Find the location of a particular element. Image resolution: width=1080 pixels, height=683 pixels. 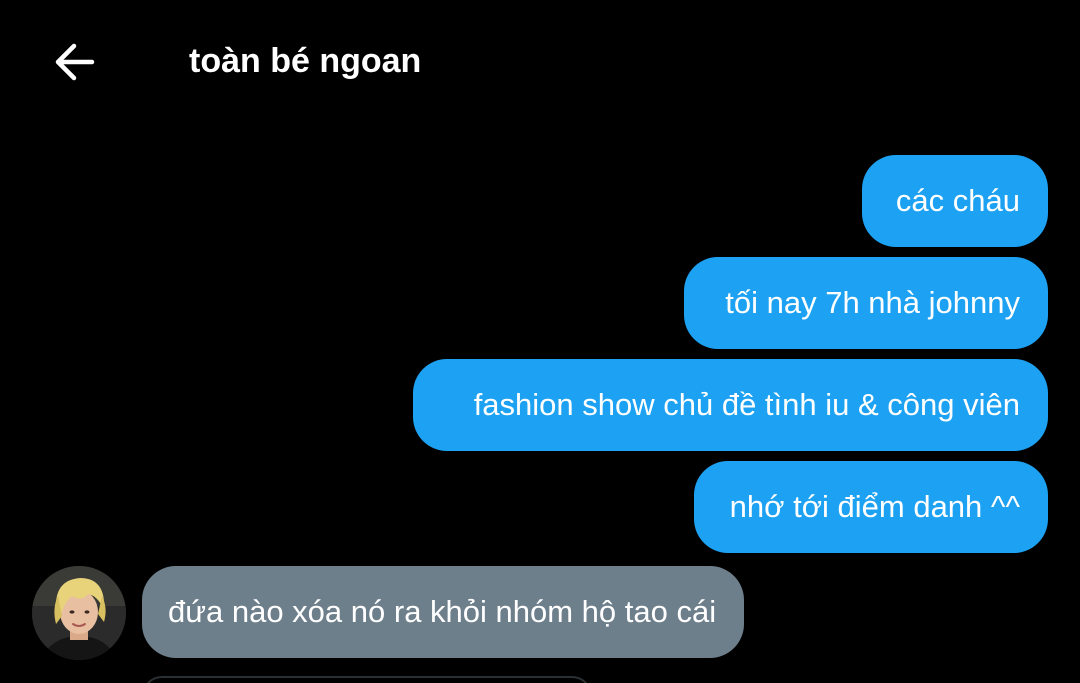

arrow-left-icon is located at coordinates (75, 62).